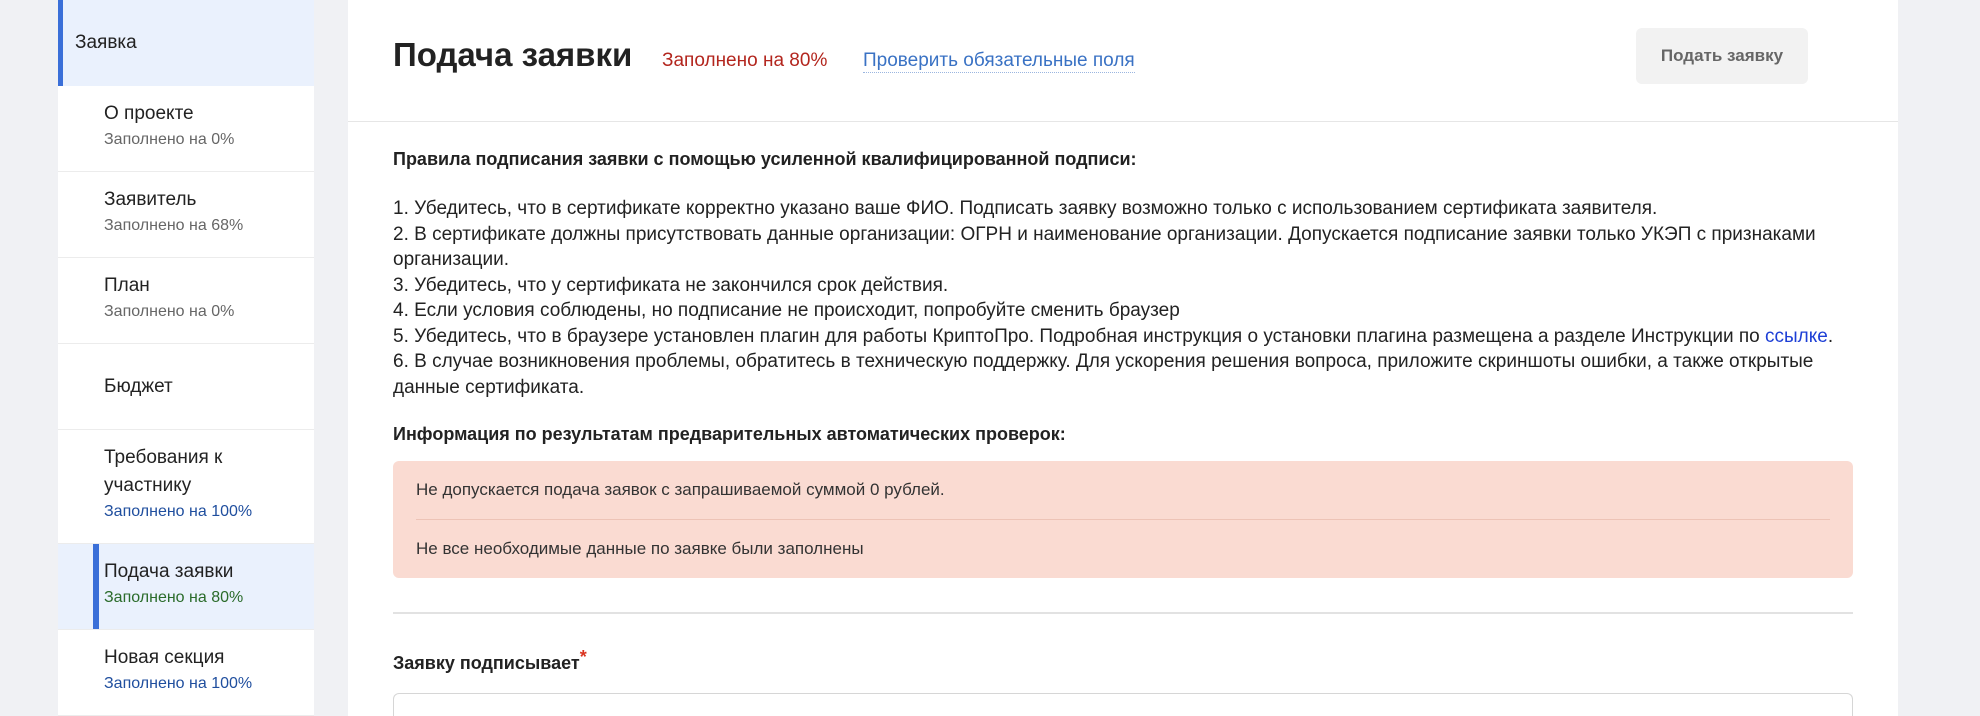  Describe the element at coordinates (1722, 56) in the screenshot. I see `submit-application-button: Подать заявку` at that location.